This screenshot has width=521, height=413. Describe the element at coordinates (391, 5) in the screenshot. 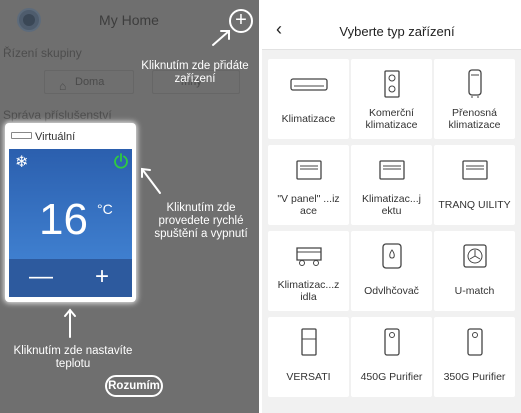

I see `status-bar` at that location.